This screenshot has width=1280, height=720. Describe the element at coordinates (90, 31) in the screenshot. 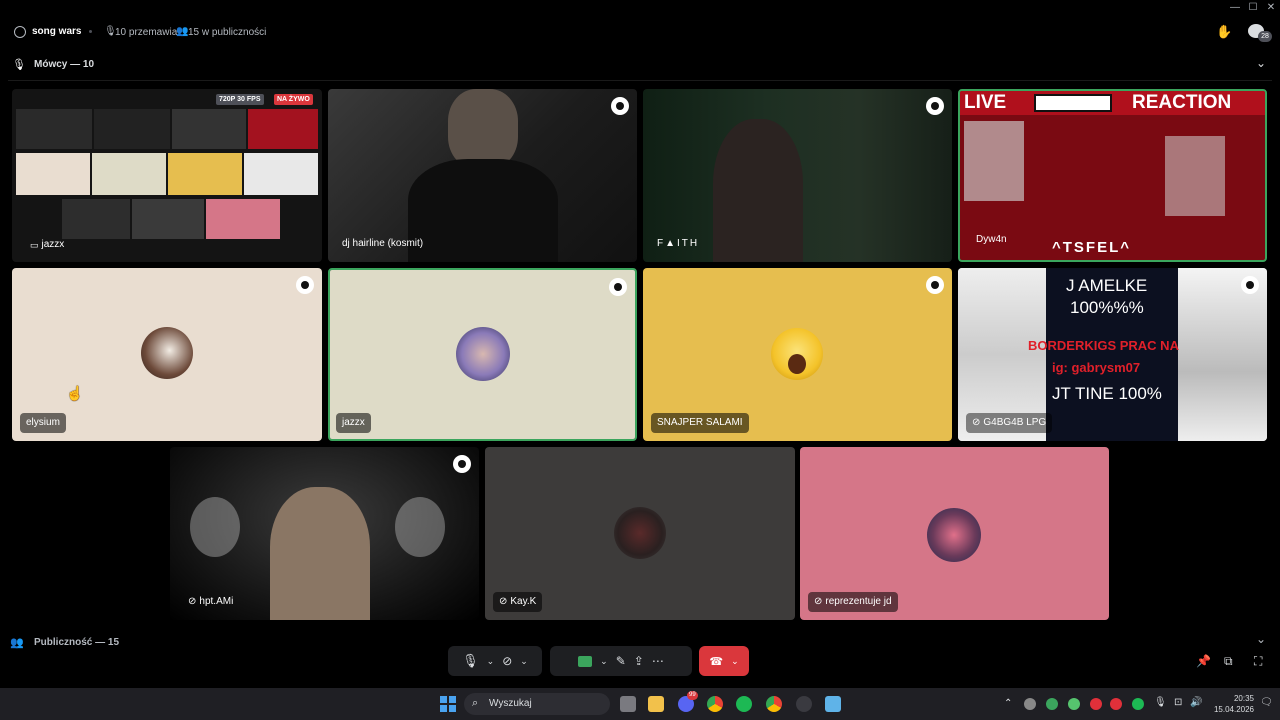

I see `separator-dot` at that location.